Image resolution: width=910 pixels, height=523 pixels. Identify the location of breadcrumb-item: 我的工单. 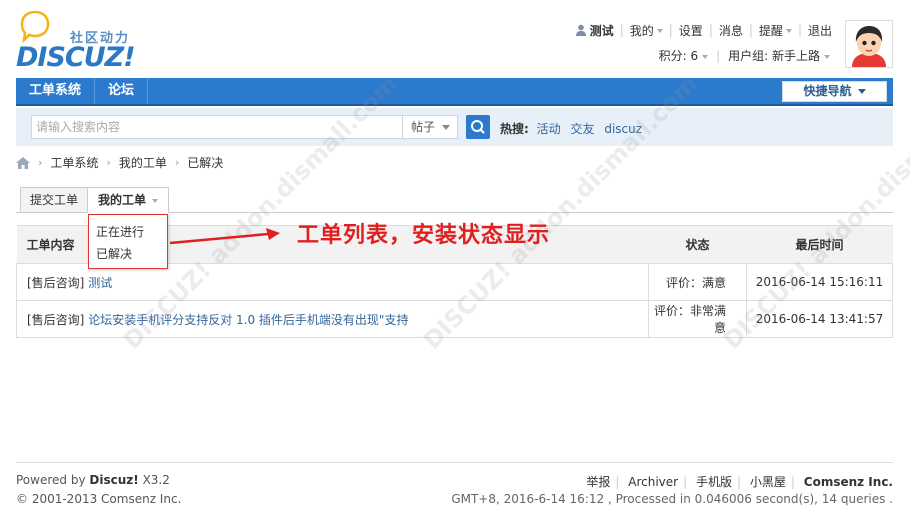
(143, 162).